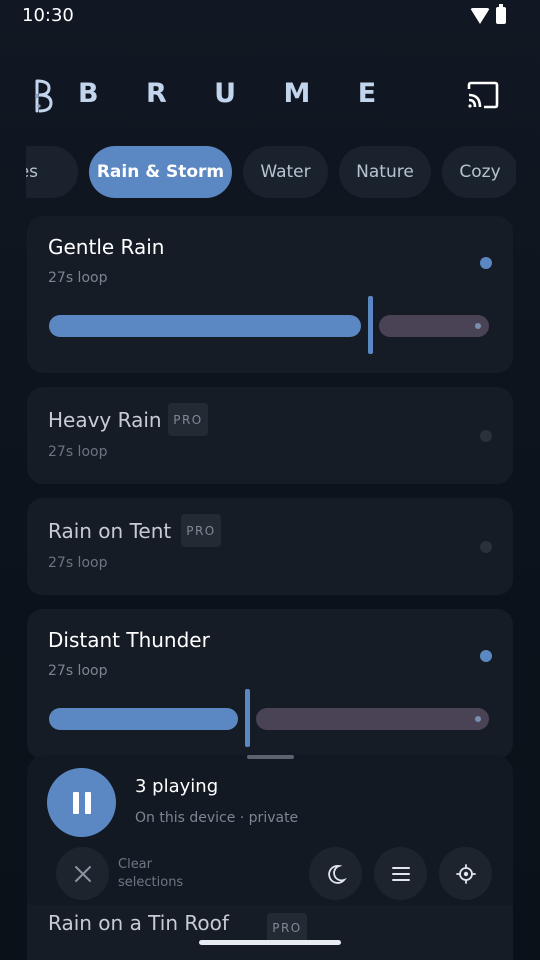 The image size is (540, 960). Describe the element at coordinates (217, 818) in the screenshot. I see `playback-location: On this device · private` at that location.